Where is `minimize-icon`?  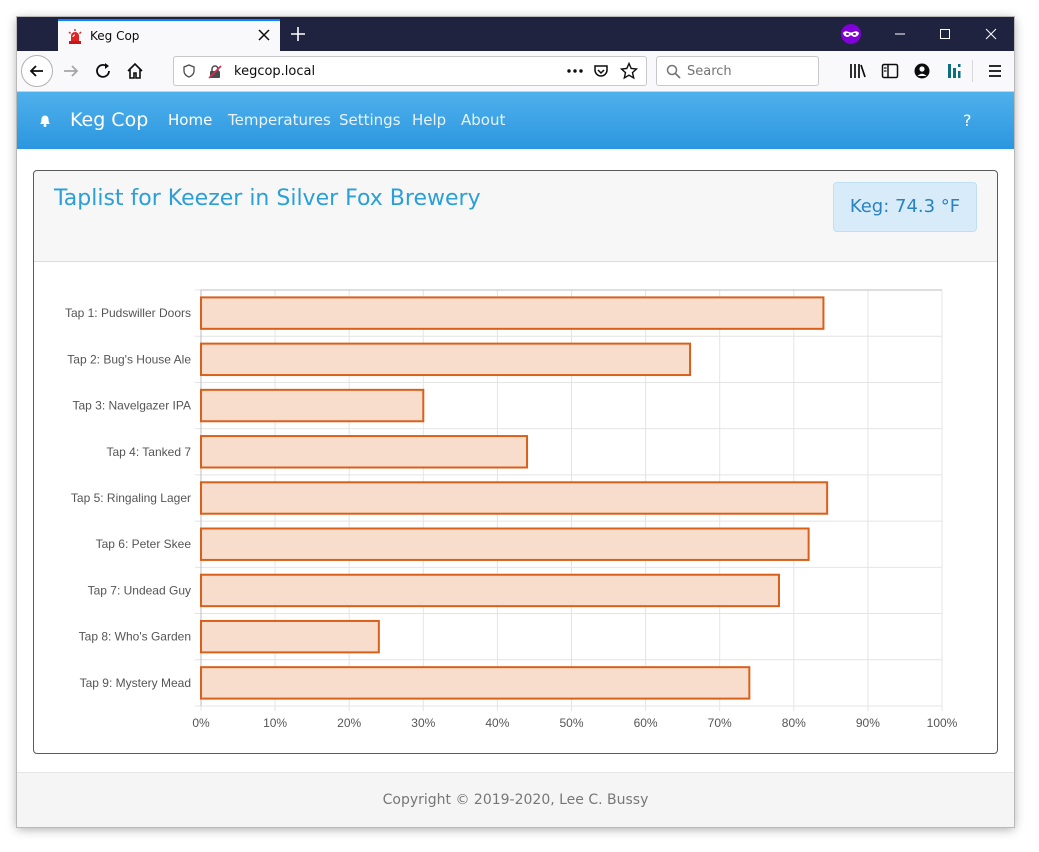
minimize-icon is located at coordinates (900, 34).